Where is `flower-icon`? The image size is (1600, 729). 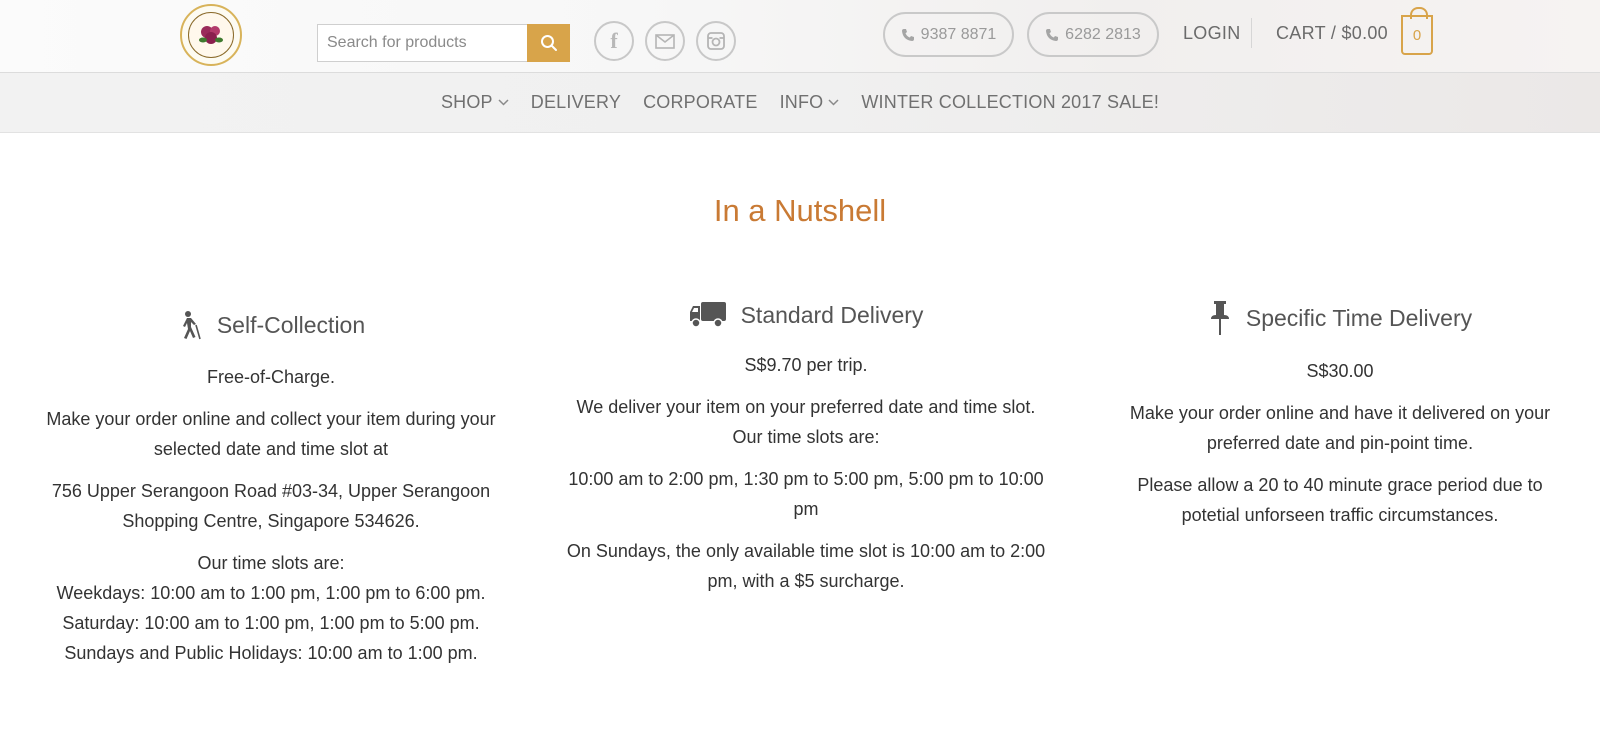 flower-icon is located at coordinates (211, 35).